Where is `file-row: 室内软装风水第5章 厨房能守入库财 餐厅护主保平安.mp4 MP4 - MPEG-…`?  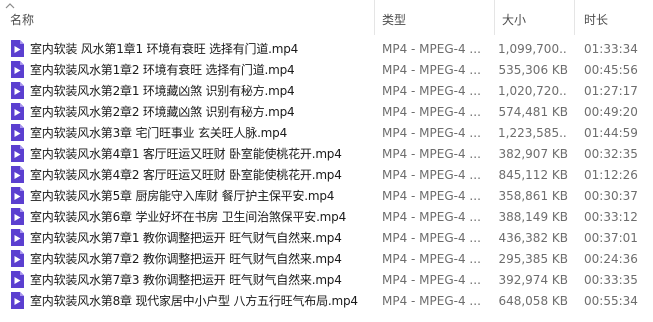
file-row: 室内软装风水第5章 厨房能守入库财 餐厅护主保平安.mp4 MP4 - MPEG-… is located at coordinates (326, 195).